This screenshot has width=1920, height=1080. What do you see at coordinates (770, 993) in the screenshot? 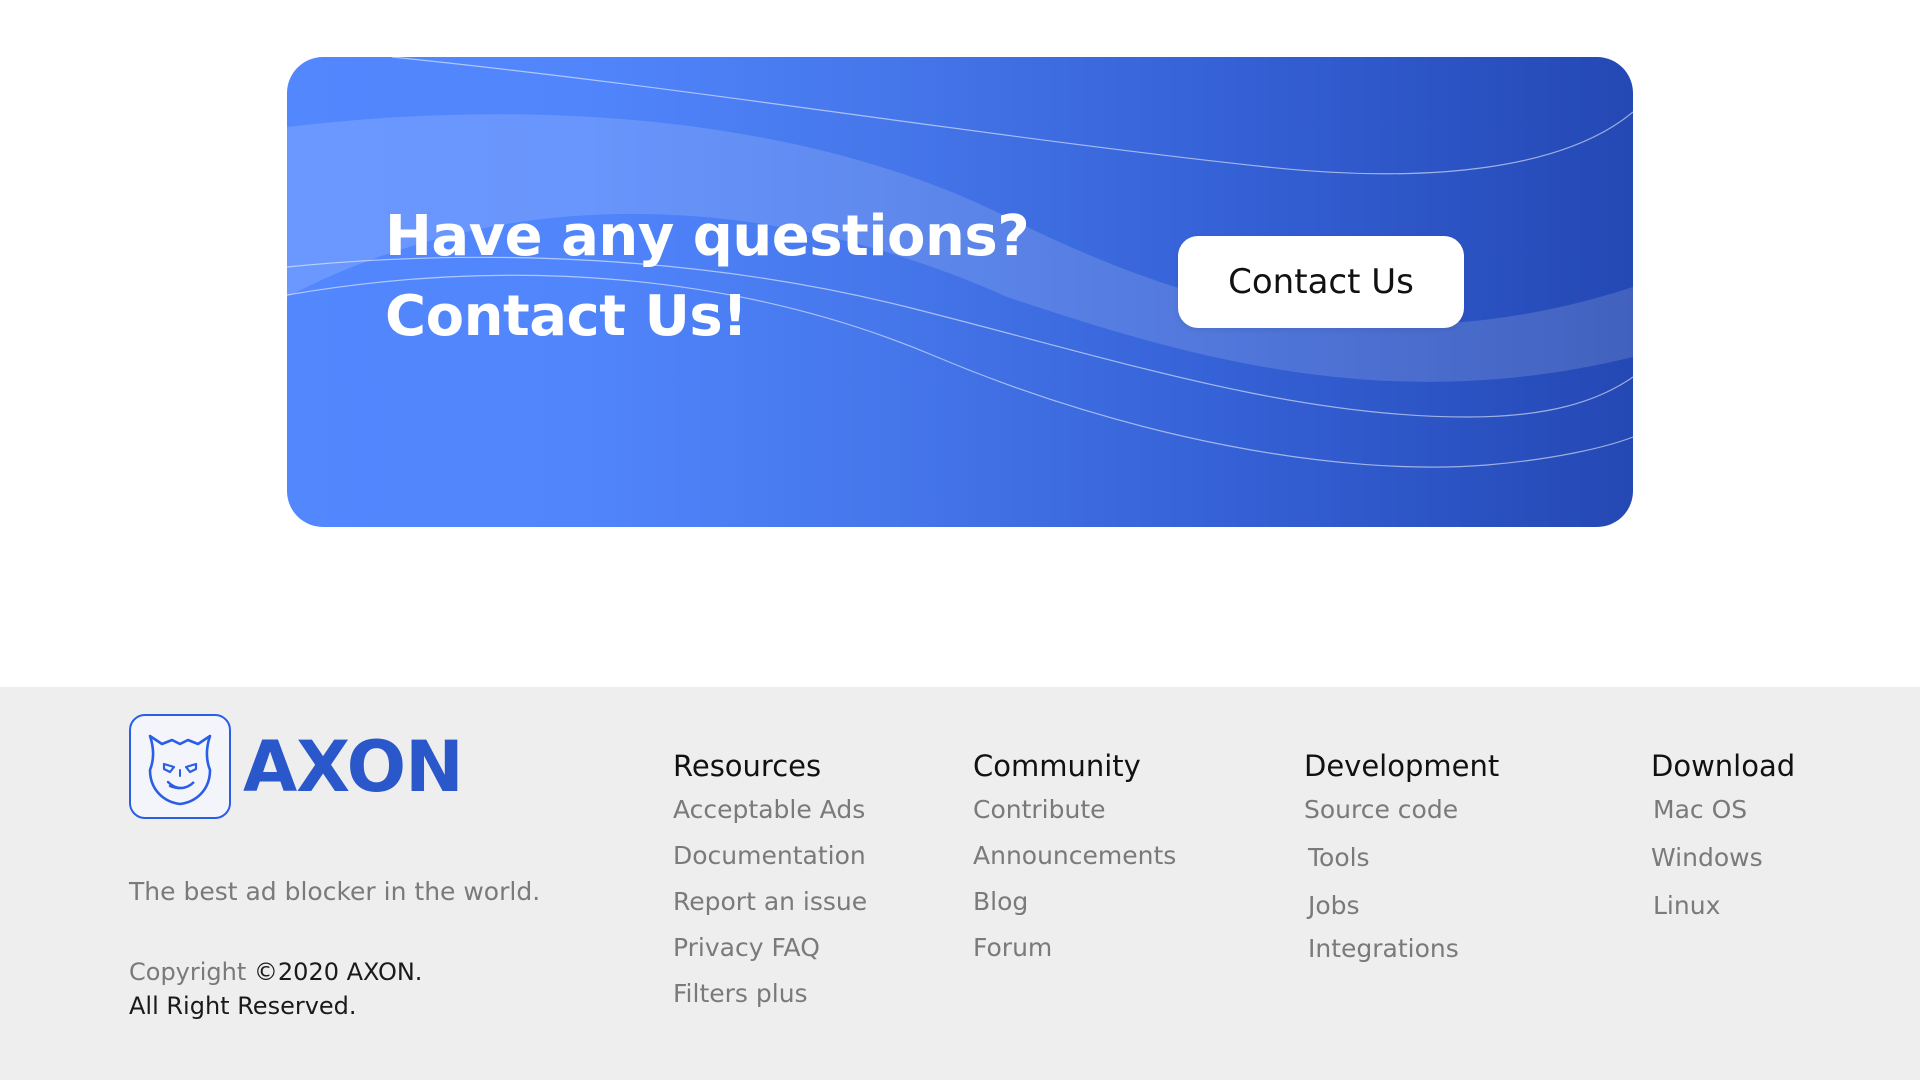
I see `link-filters-plus: Filters plus` at bounding box center [770, 993].